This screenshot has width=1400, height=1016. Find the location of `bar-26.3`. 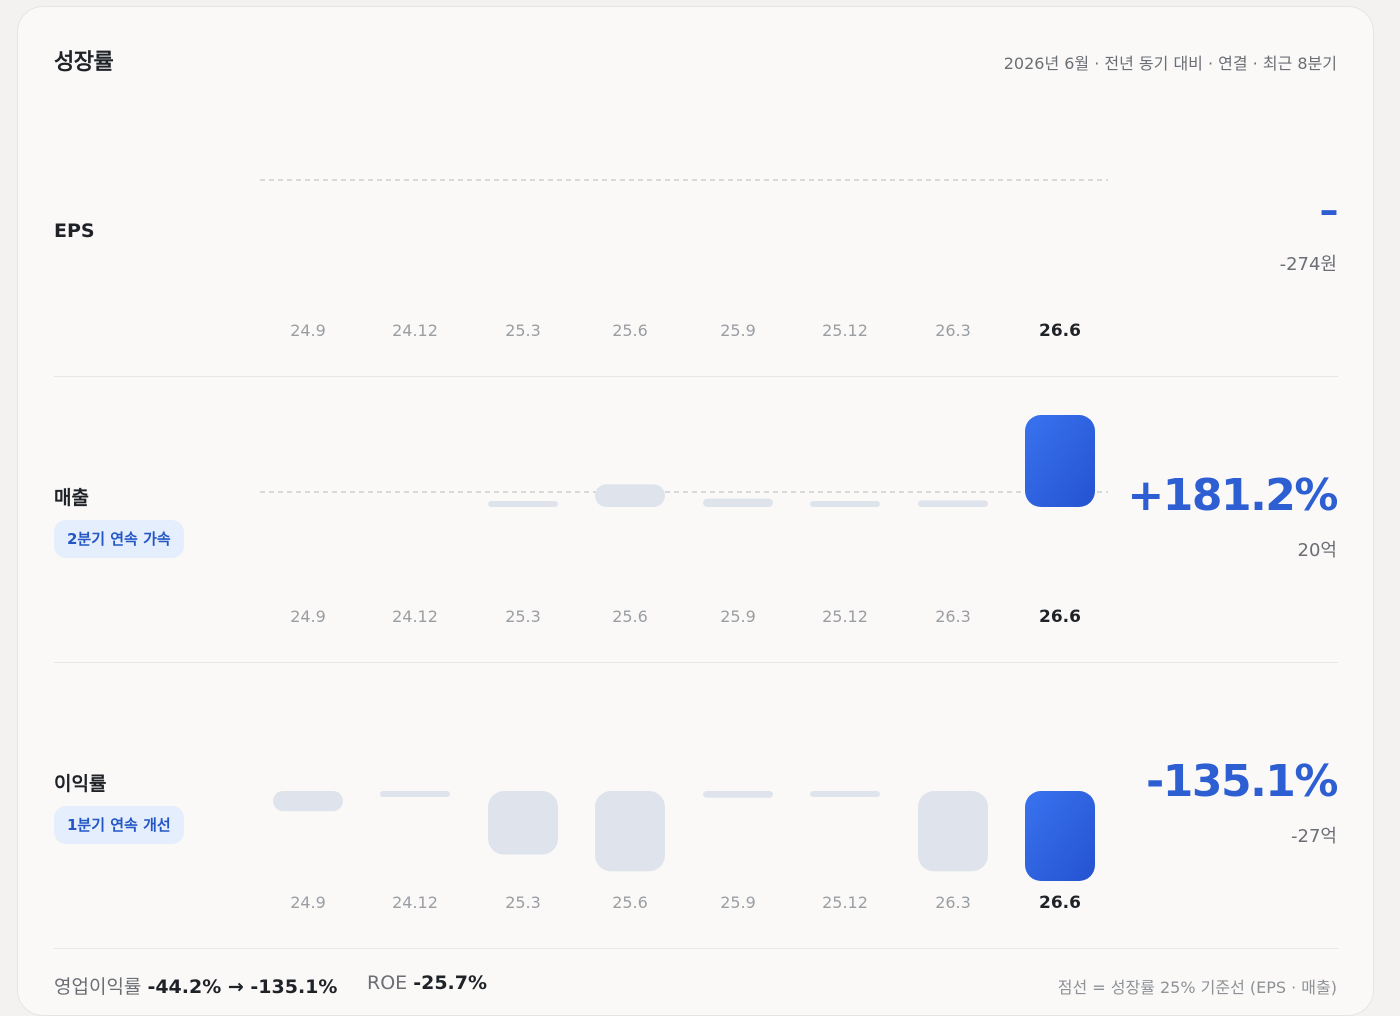

bar-26.3 is located at coordinates (953, 831).